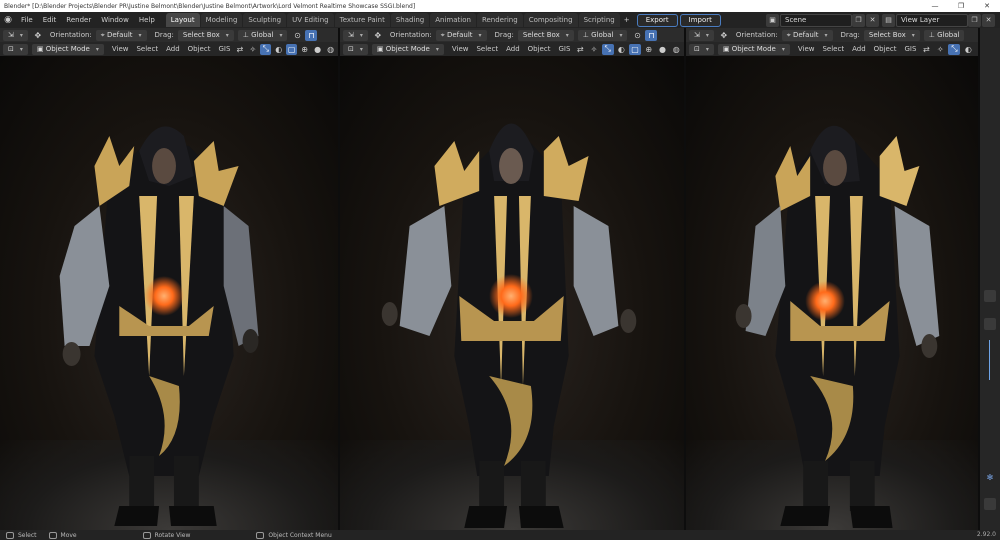  Describe the element at coordinates (221, 20) in the screenshot. I see `tab-modeling: Modeling` at that location.